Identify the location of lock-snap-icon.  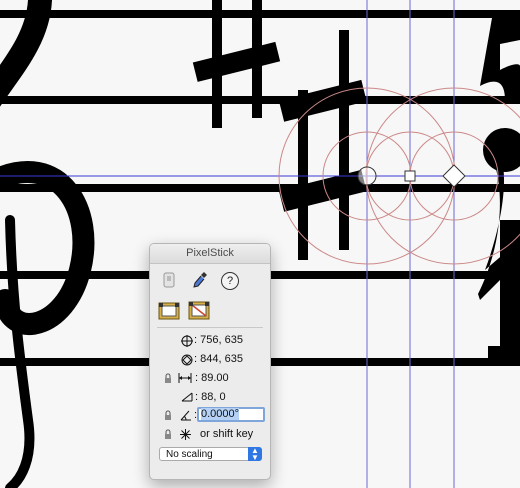
(168, 435).